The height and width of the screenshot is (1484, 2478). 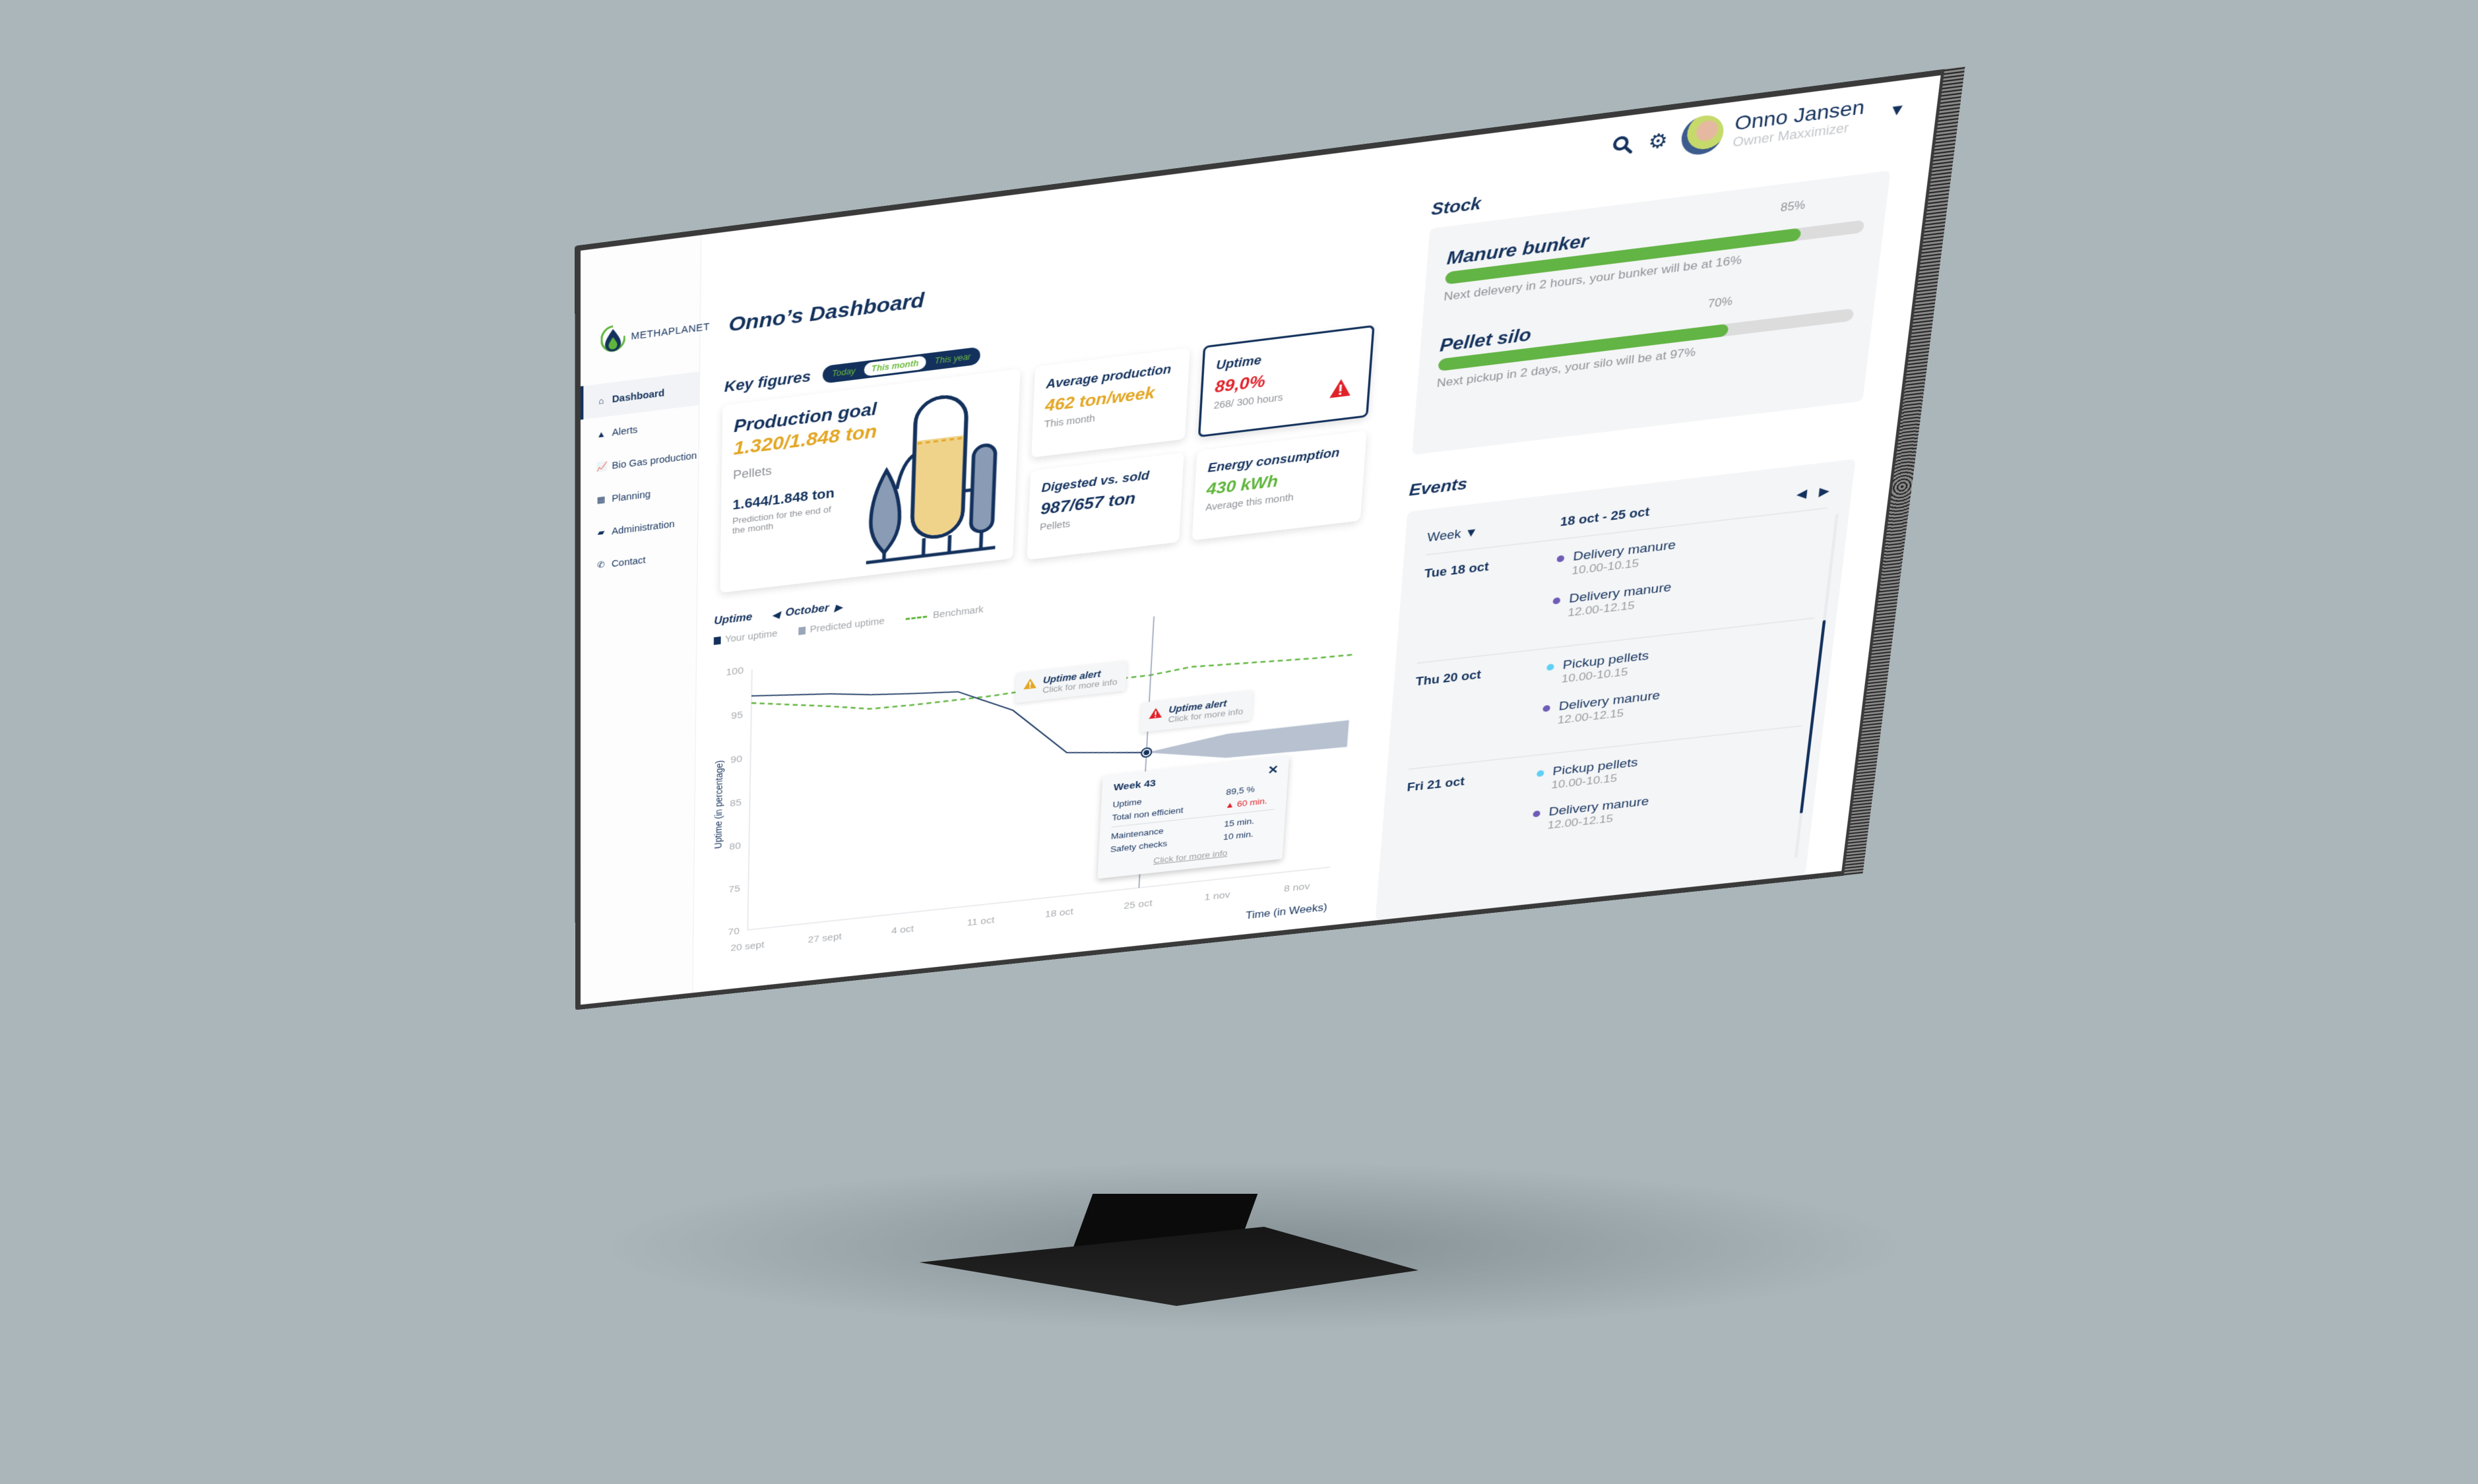 What do you see at coordinates (838, 607) in the screenshot?
I see `next-month-chevron-right-icon: ▶` at bounding box center [838, 607].